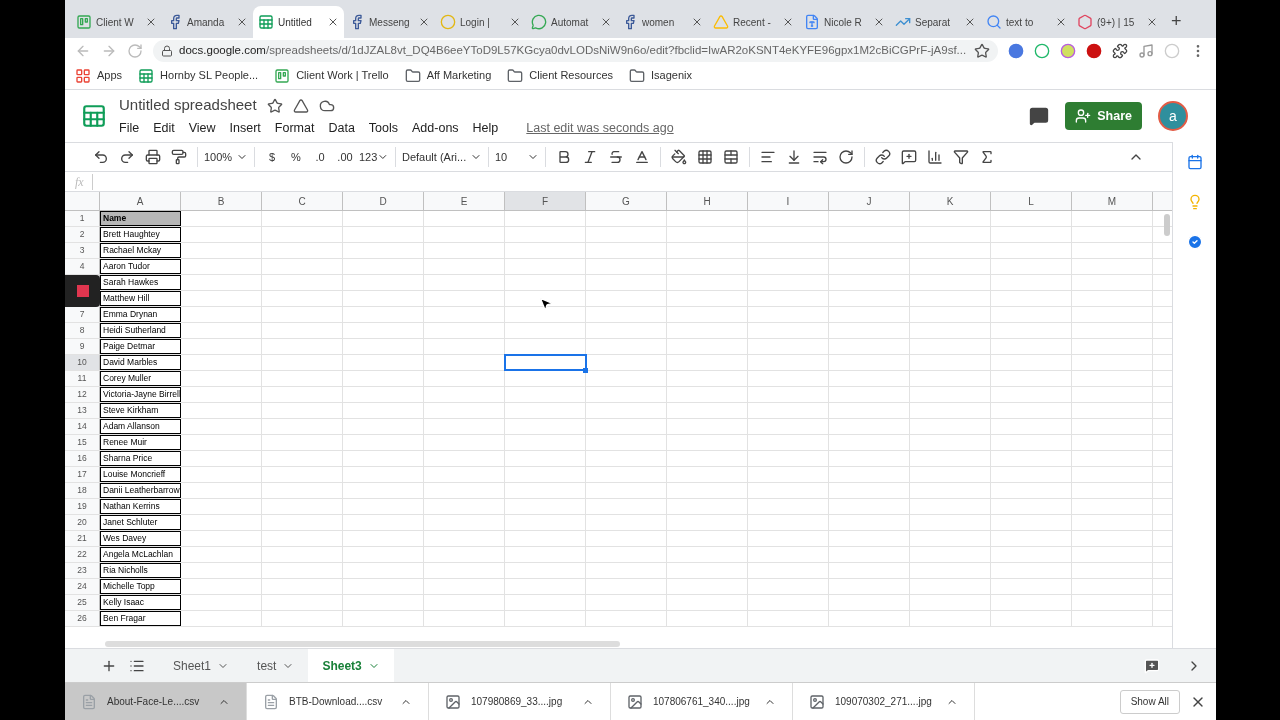 The image size is (1280, 720). Describe the element at coordinates (245, 128) in the screenshot. I see `menu-item: Insert` at that location.